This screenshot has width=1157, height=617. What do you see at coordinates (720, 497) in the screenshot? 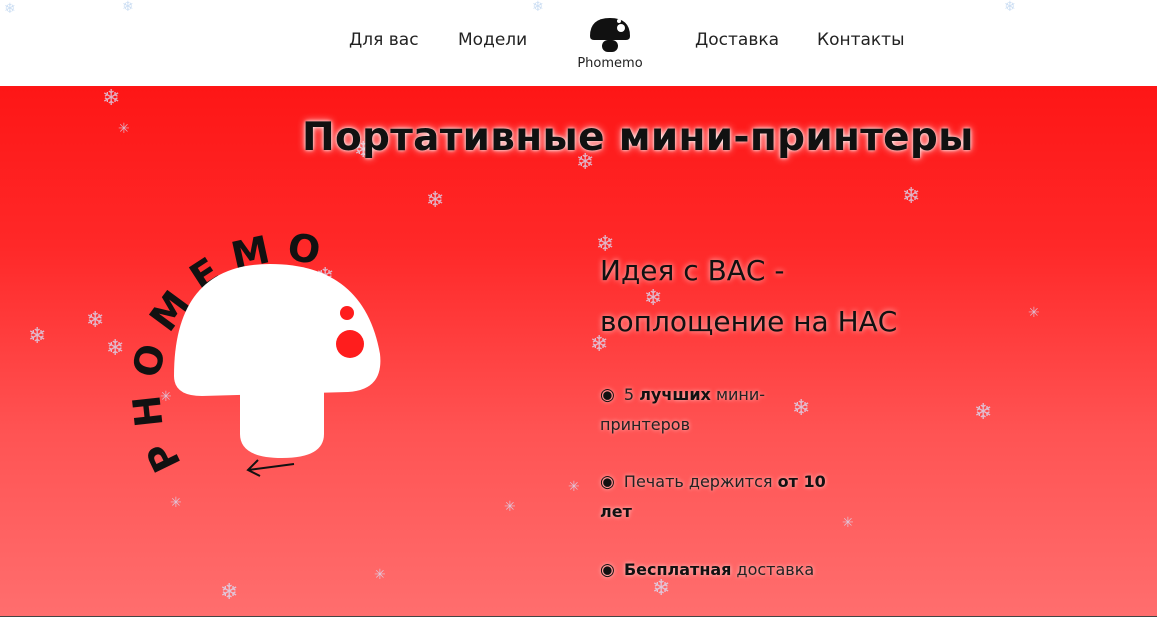
I see `feature-item: ◉ Печать держится от 10 лет` at bounding box center [720, 497].